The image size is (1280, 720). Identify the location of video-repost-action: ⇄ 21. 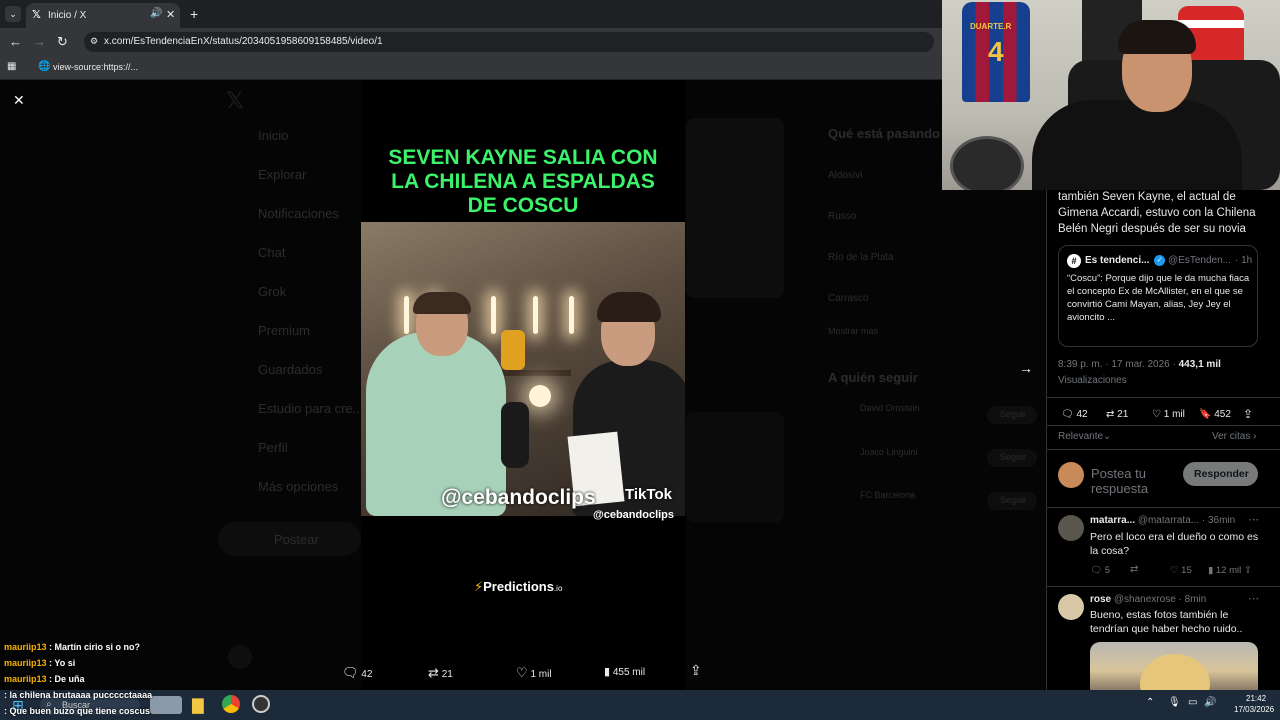
(440, 673).